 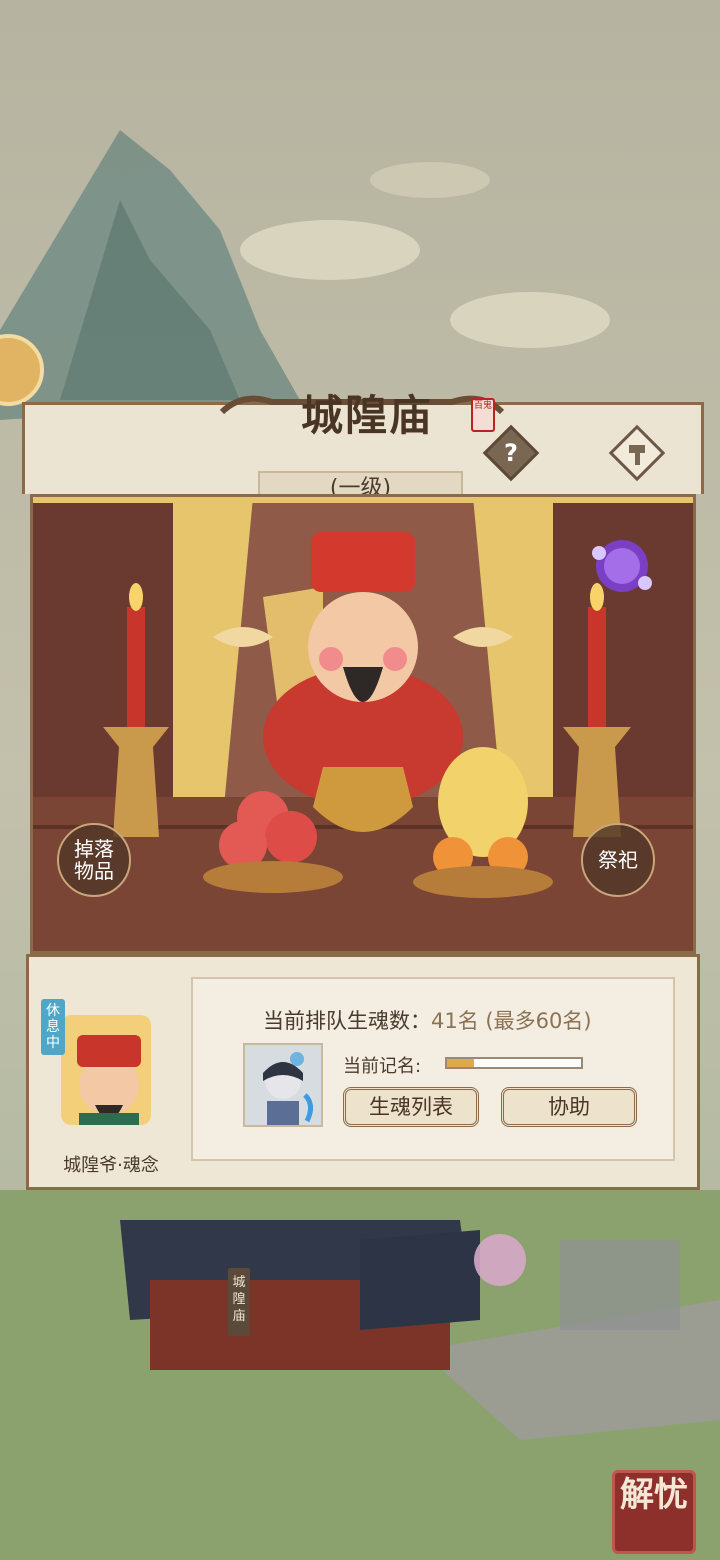 What do you see at coordinates (53, 1027) in the screenshot?
I see `status-badge: 休息中` at bounding box center [53, 1027].